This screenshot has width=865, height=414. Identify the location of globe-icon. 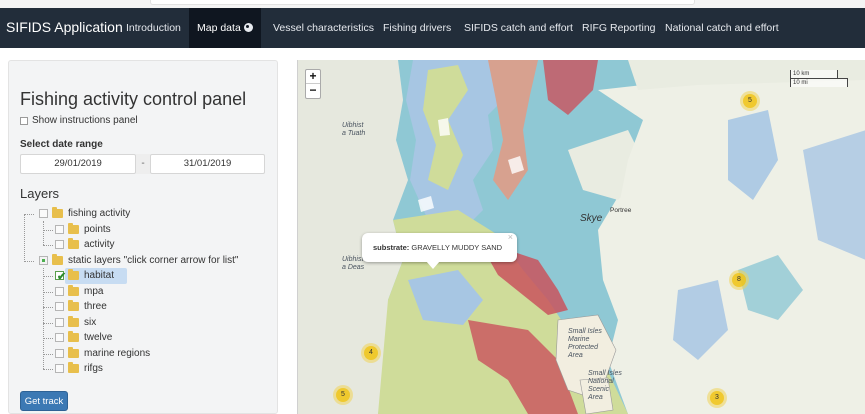
(248, 27).